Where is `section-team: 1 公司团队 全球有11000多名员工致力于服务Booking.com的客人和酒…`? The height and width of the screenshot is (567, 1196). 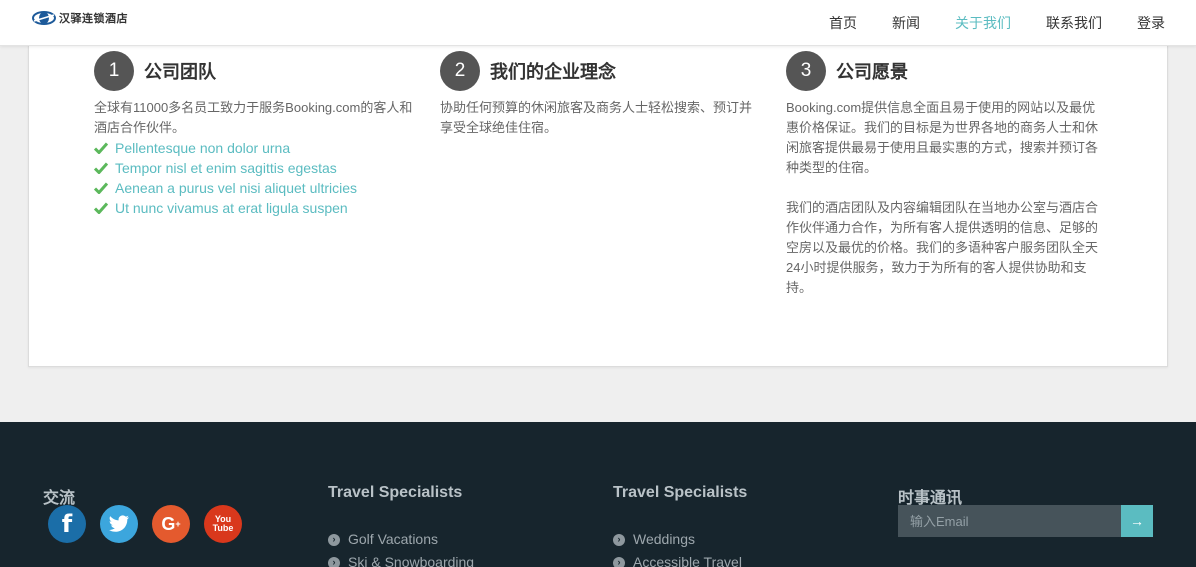
section-team: 1 公司团队 全球有11000多名员工致力于服务Booking.com的客人和酒… is located at coordinates (254, 134).